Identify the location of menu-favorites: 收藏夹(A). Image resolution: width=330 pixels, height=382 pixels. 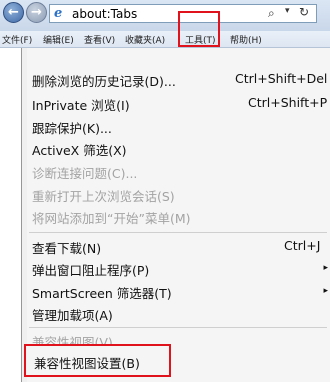
(145, 39).